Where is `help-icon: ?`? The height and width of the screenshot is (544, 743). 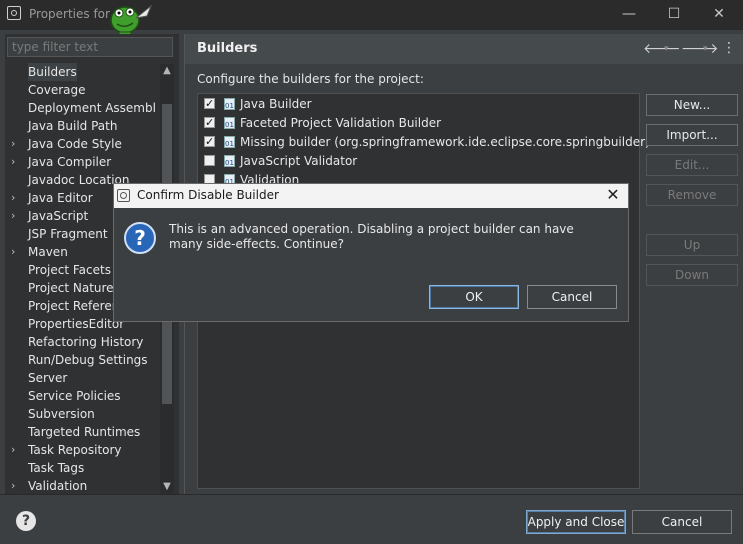 help-icon: ? is located at coordinates (26, 521).